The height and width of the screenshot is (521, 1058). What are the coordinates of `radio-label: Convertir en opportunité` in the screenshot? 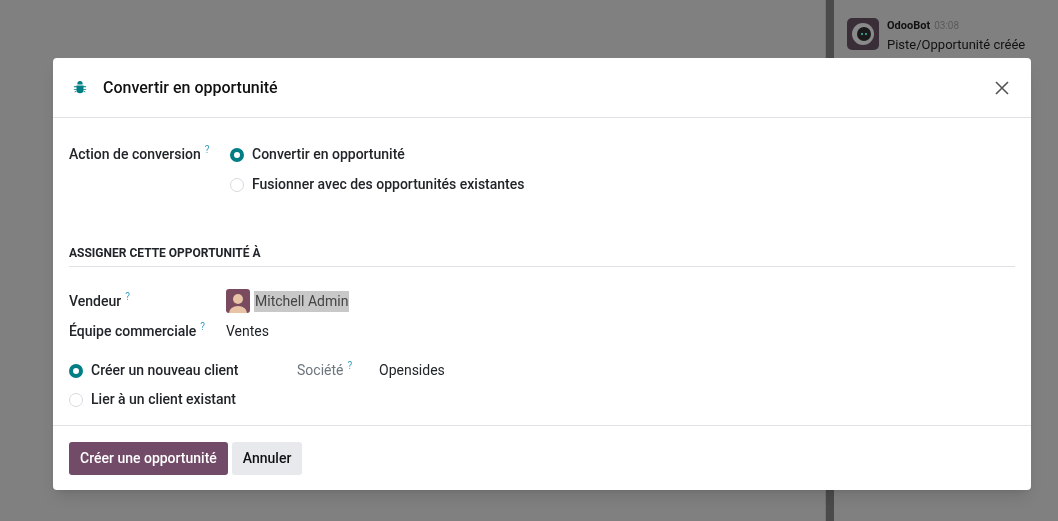 It's located at (328, 154).